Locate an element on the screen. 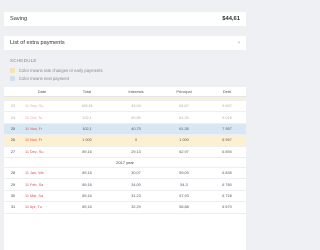 The image size is (320, 250). saving-label: Saving is located at coordinates (19, 19).